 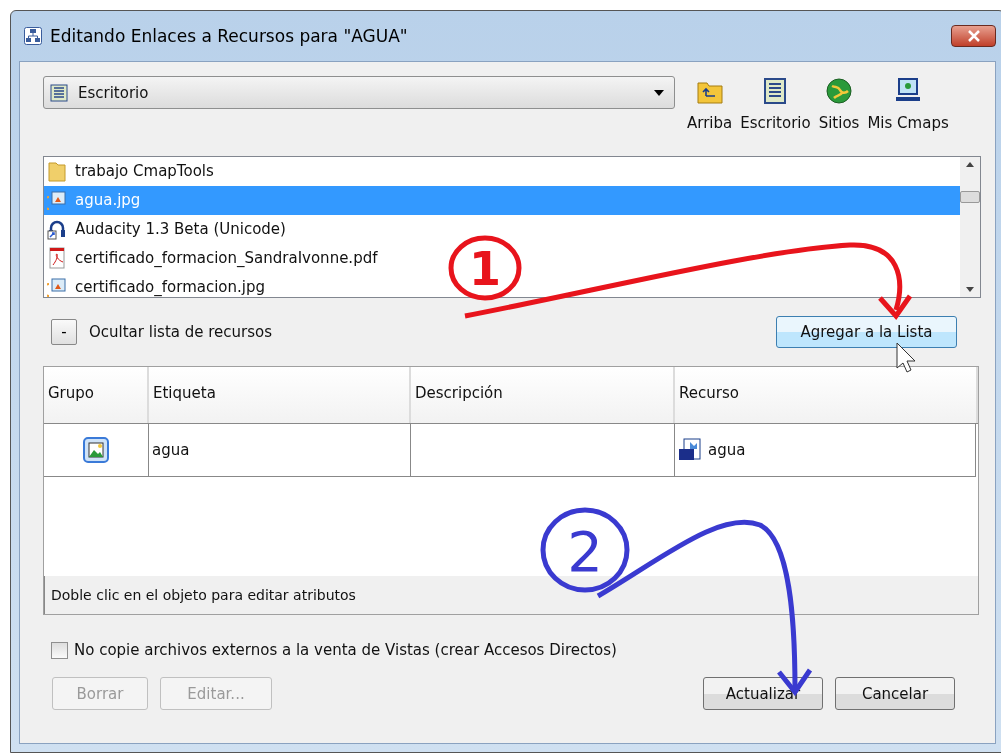 I want to click on column-header: Grupo, so click(x=96, y=395).